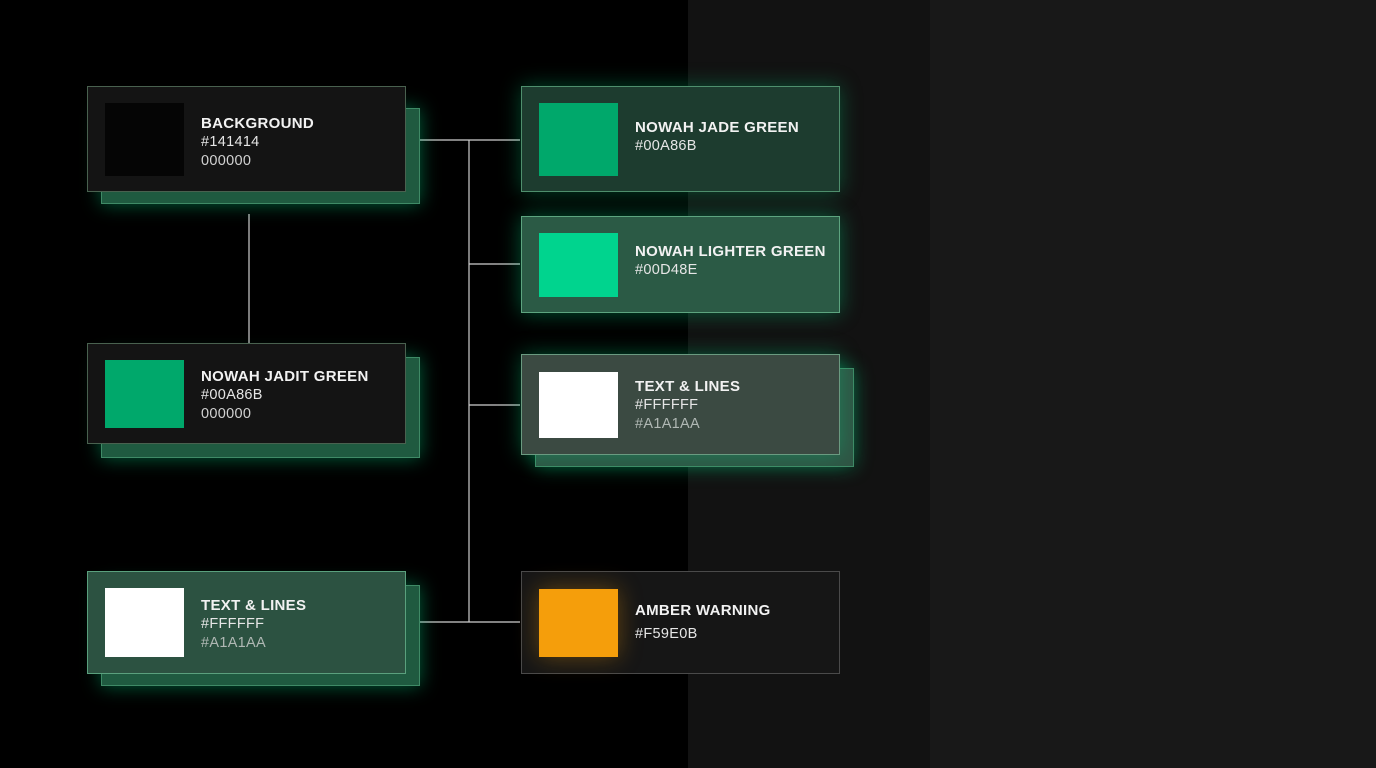 The width and height of the screenshot is (1376, 768). What do you see at coordinates (144, 622) in the screenshot?
I see `swatch-text-lines-left` at bounding box center [144, 622].